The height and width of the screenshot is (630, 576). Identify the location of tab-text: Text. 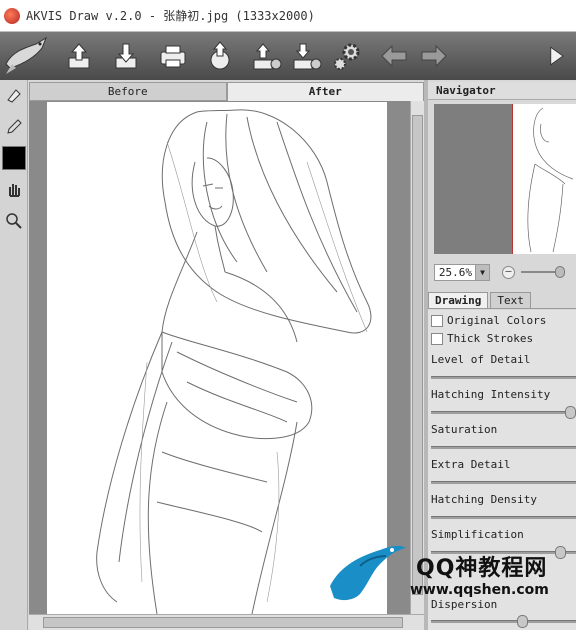
(510, 300).